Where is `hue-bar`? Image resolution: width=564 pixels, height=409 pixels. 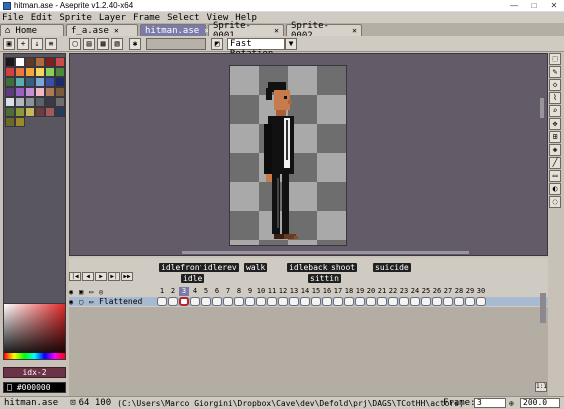 hue-bar is located at coordinates (34, 356).